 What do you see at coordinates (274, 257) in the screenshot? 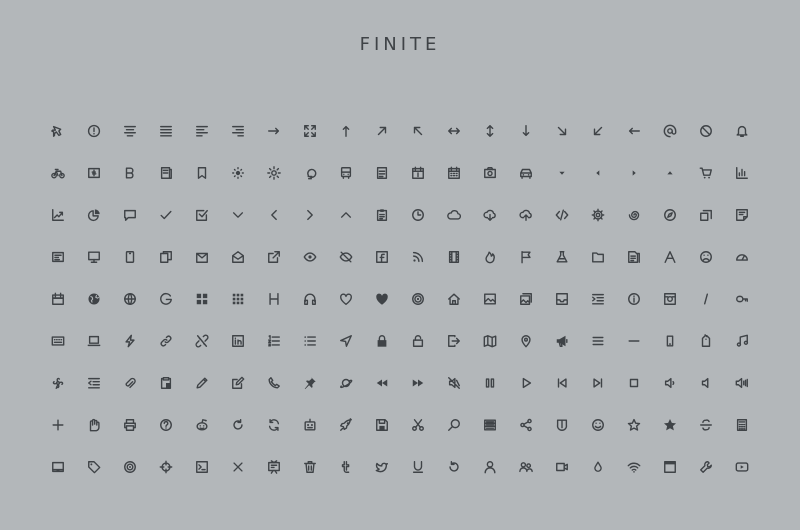
I see `external-link-icon` at bounding box center [274, 257].